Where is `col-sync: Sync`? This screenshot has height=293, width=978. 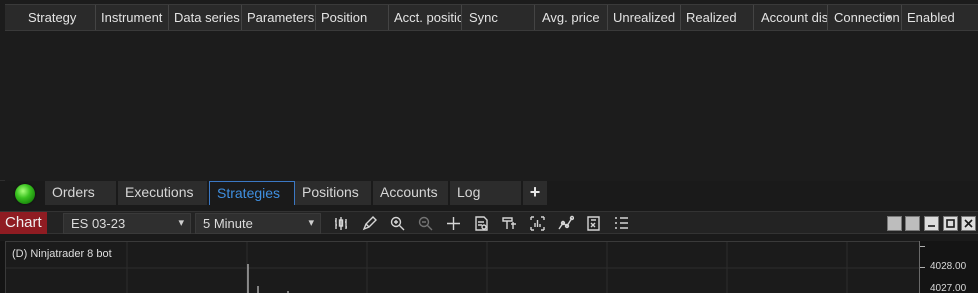
col-sync: Sync is located at coordinates (498, 17).